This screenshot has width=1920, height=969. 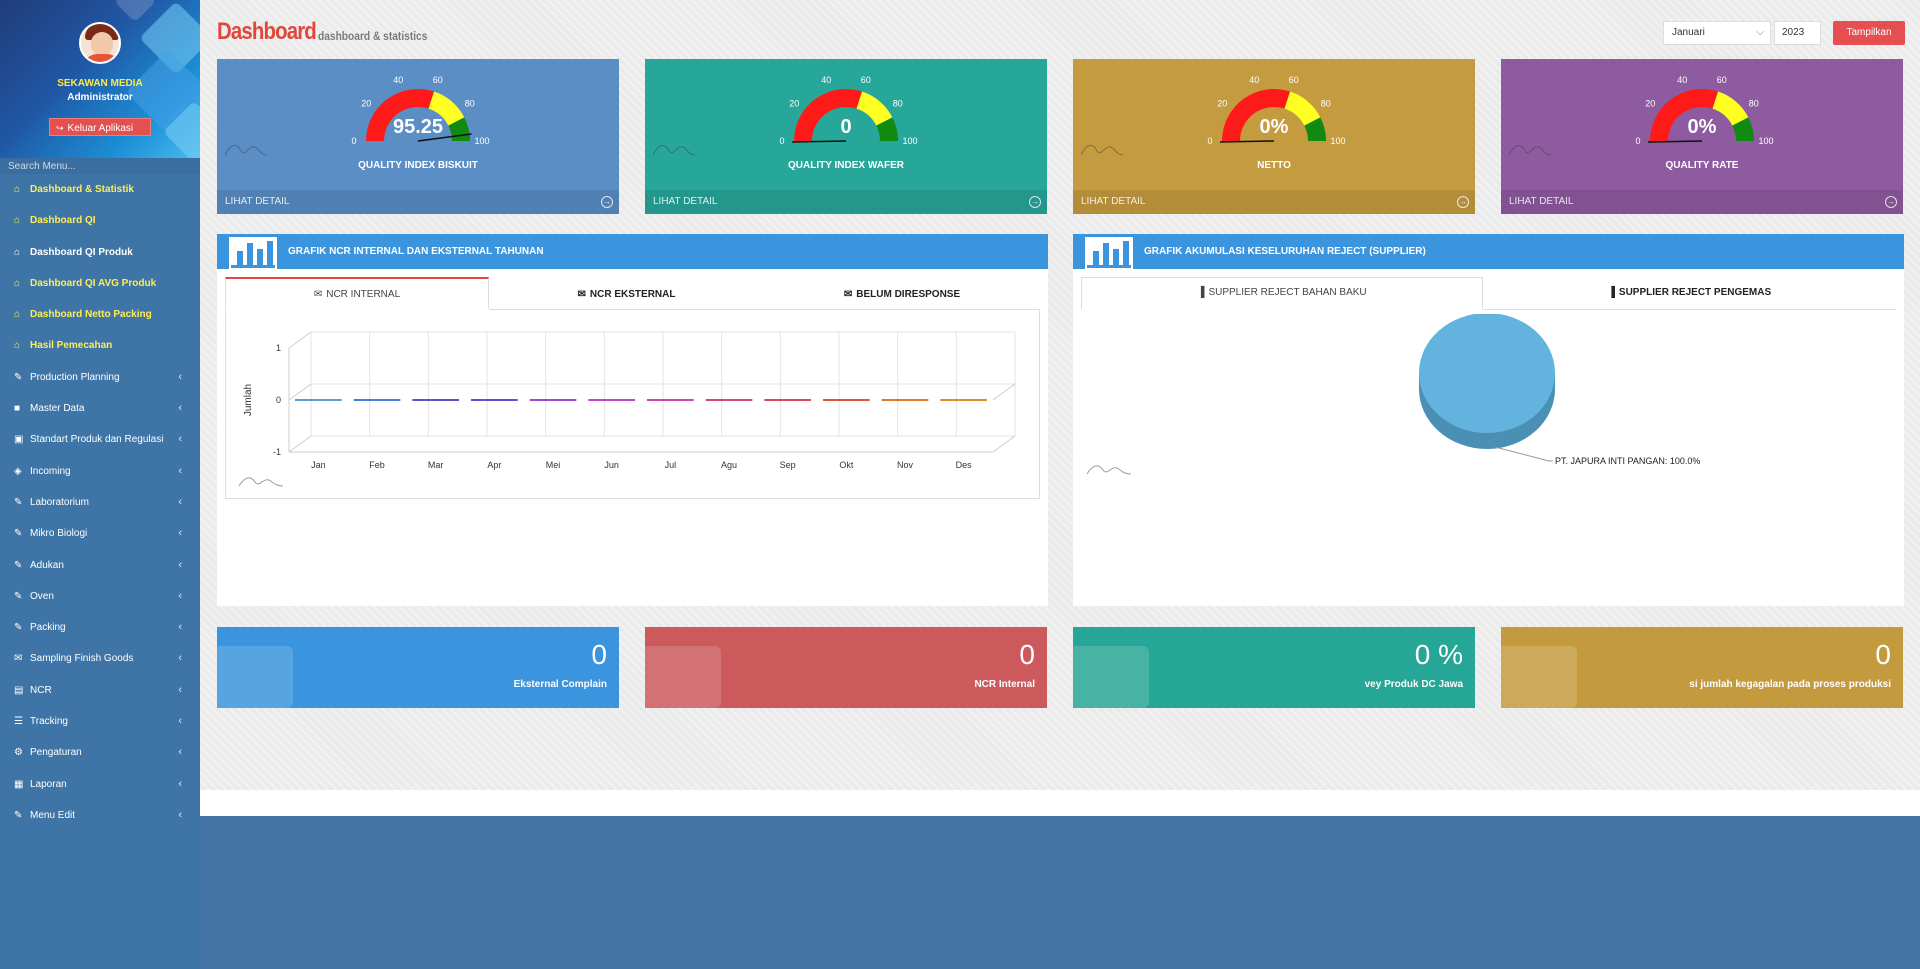 What do you see at coordinates (100, 127) in the screenshot?
I see `logout-button: ↪ Keluar Aplikasi` at bounding box center [100, 127].